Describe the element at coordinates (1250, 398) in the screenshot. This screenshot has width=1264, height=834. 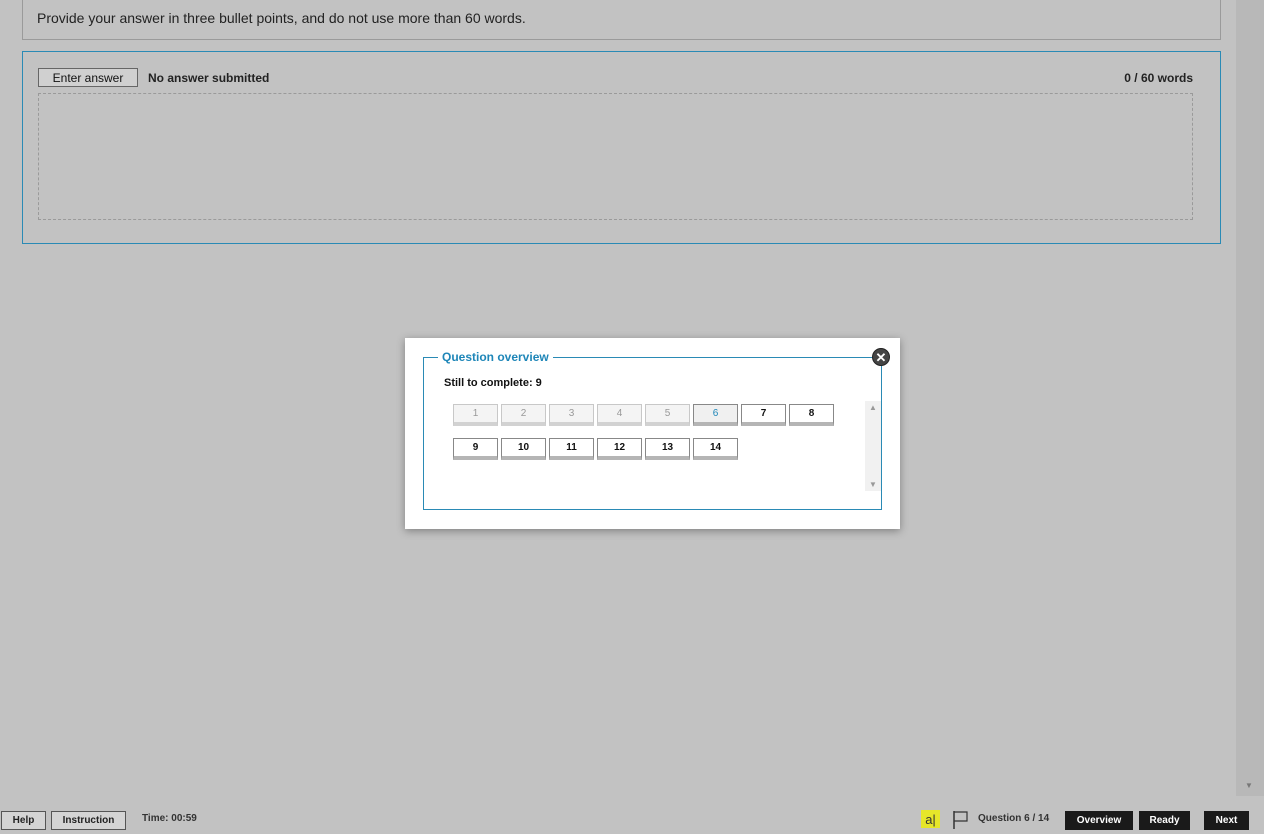
I see `page-scrollbar: ▼` at that location.